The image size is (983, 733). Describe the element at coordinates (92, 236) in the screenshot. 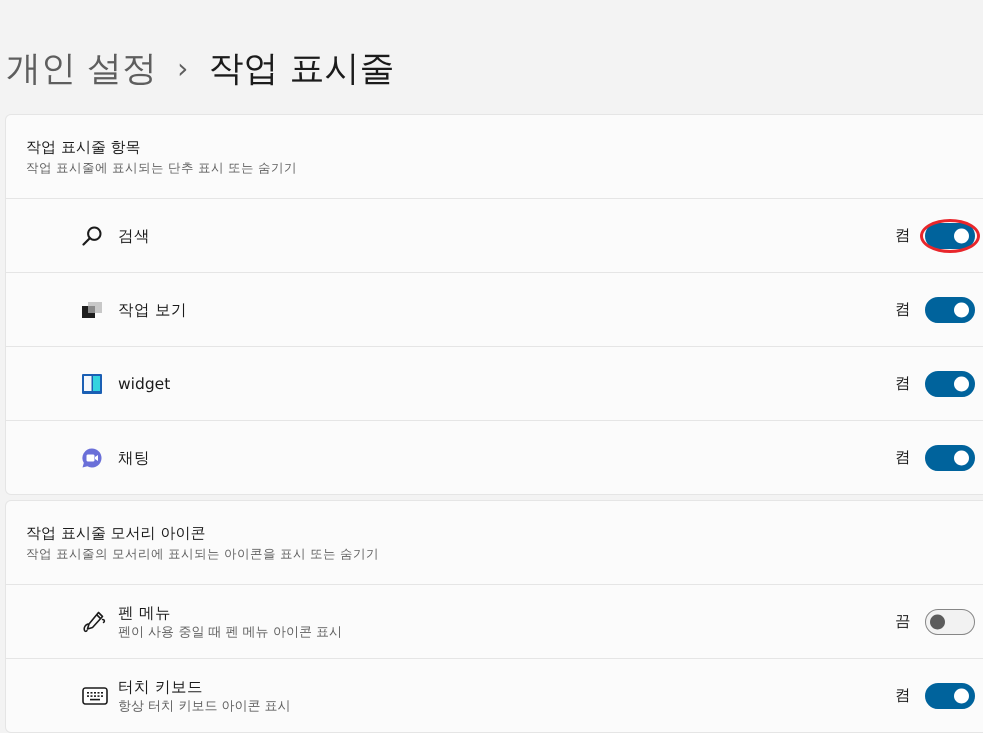

I see `search-icon` at that location.